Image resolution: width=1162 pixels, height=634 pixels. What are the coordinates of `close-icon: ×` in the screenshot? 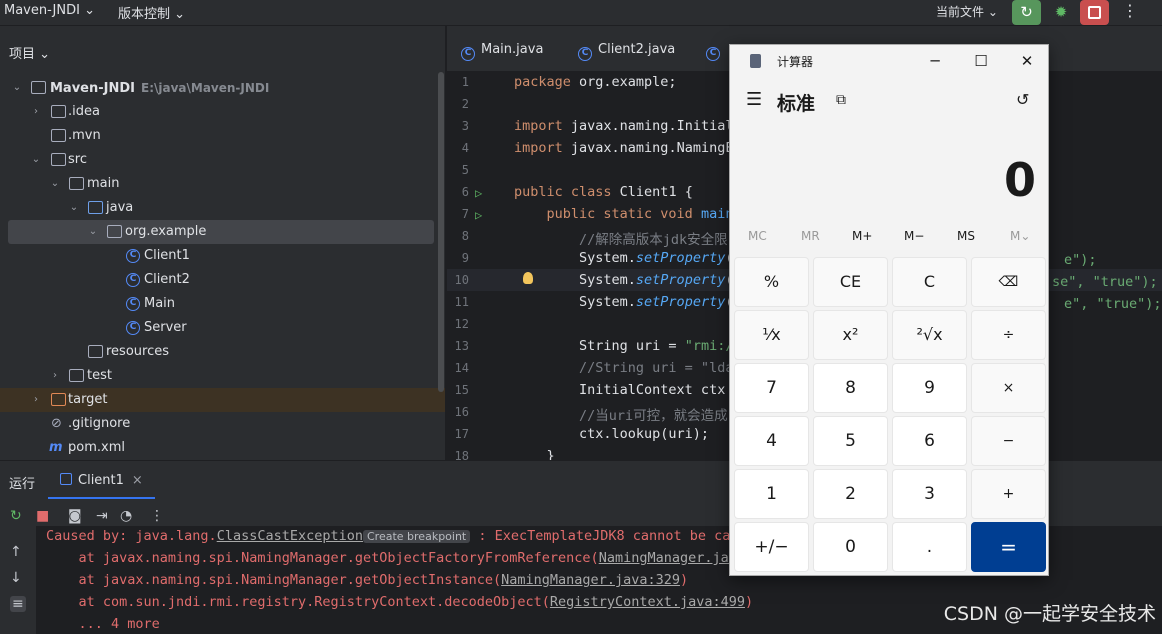 It's located at (137, 480).